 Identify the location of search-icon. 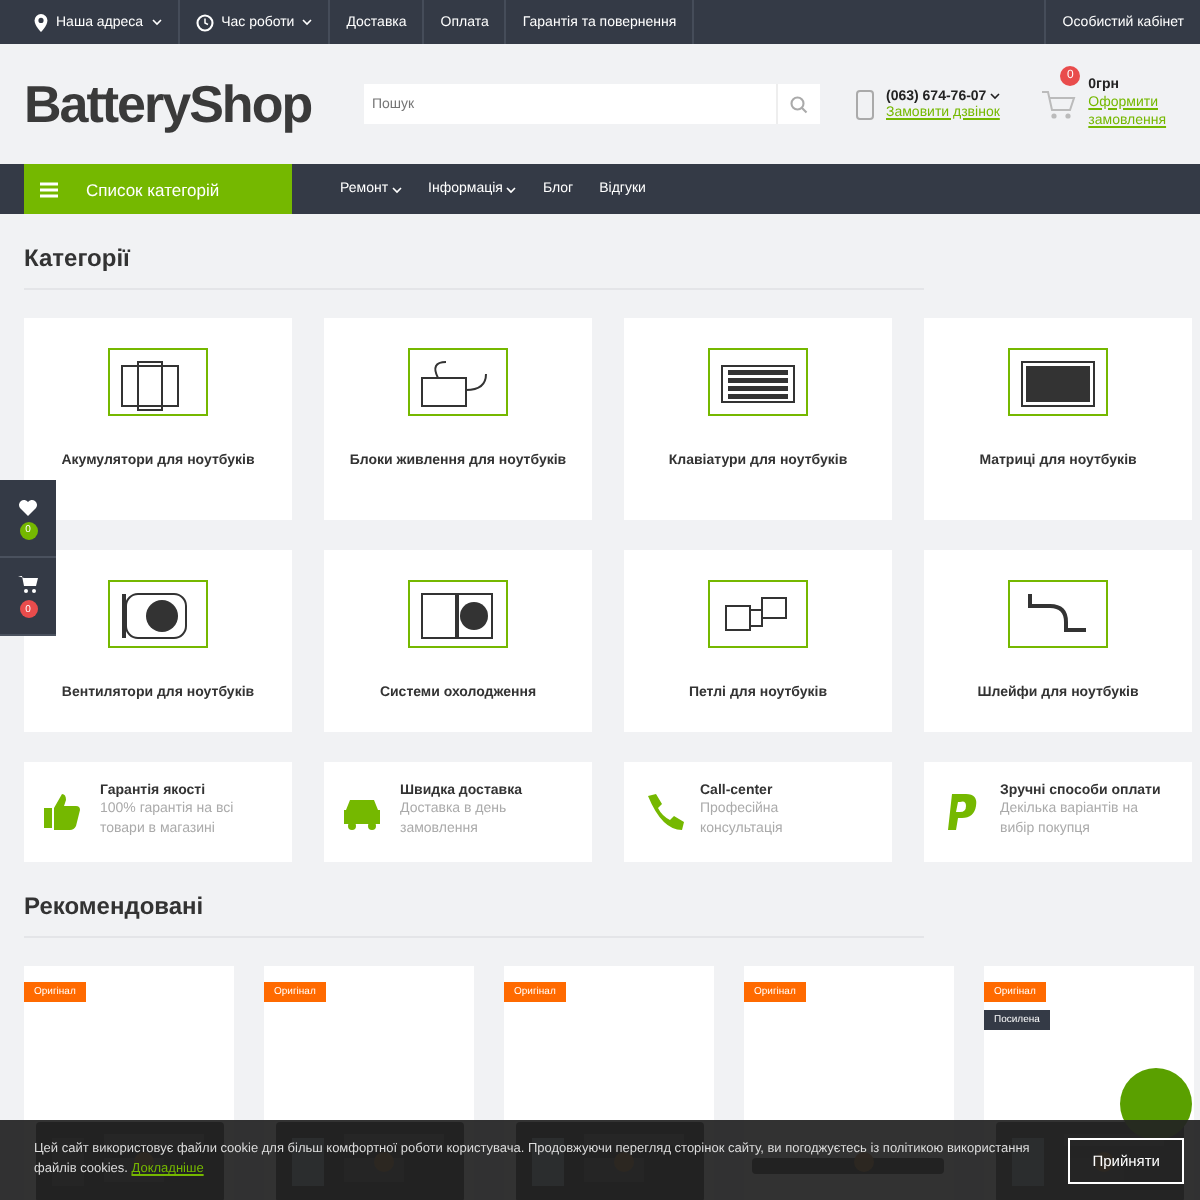
(799, 104).